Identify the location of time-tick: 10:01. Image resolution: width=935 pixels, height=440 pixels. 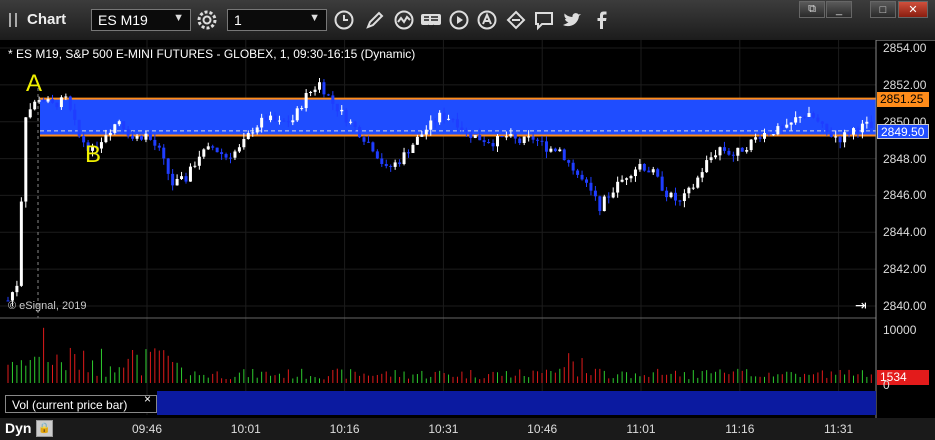
(245, 429).